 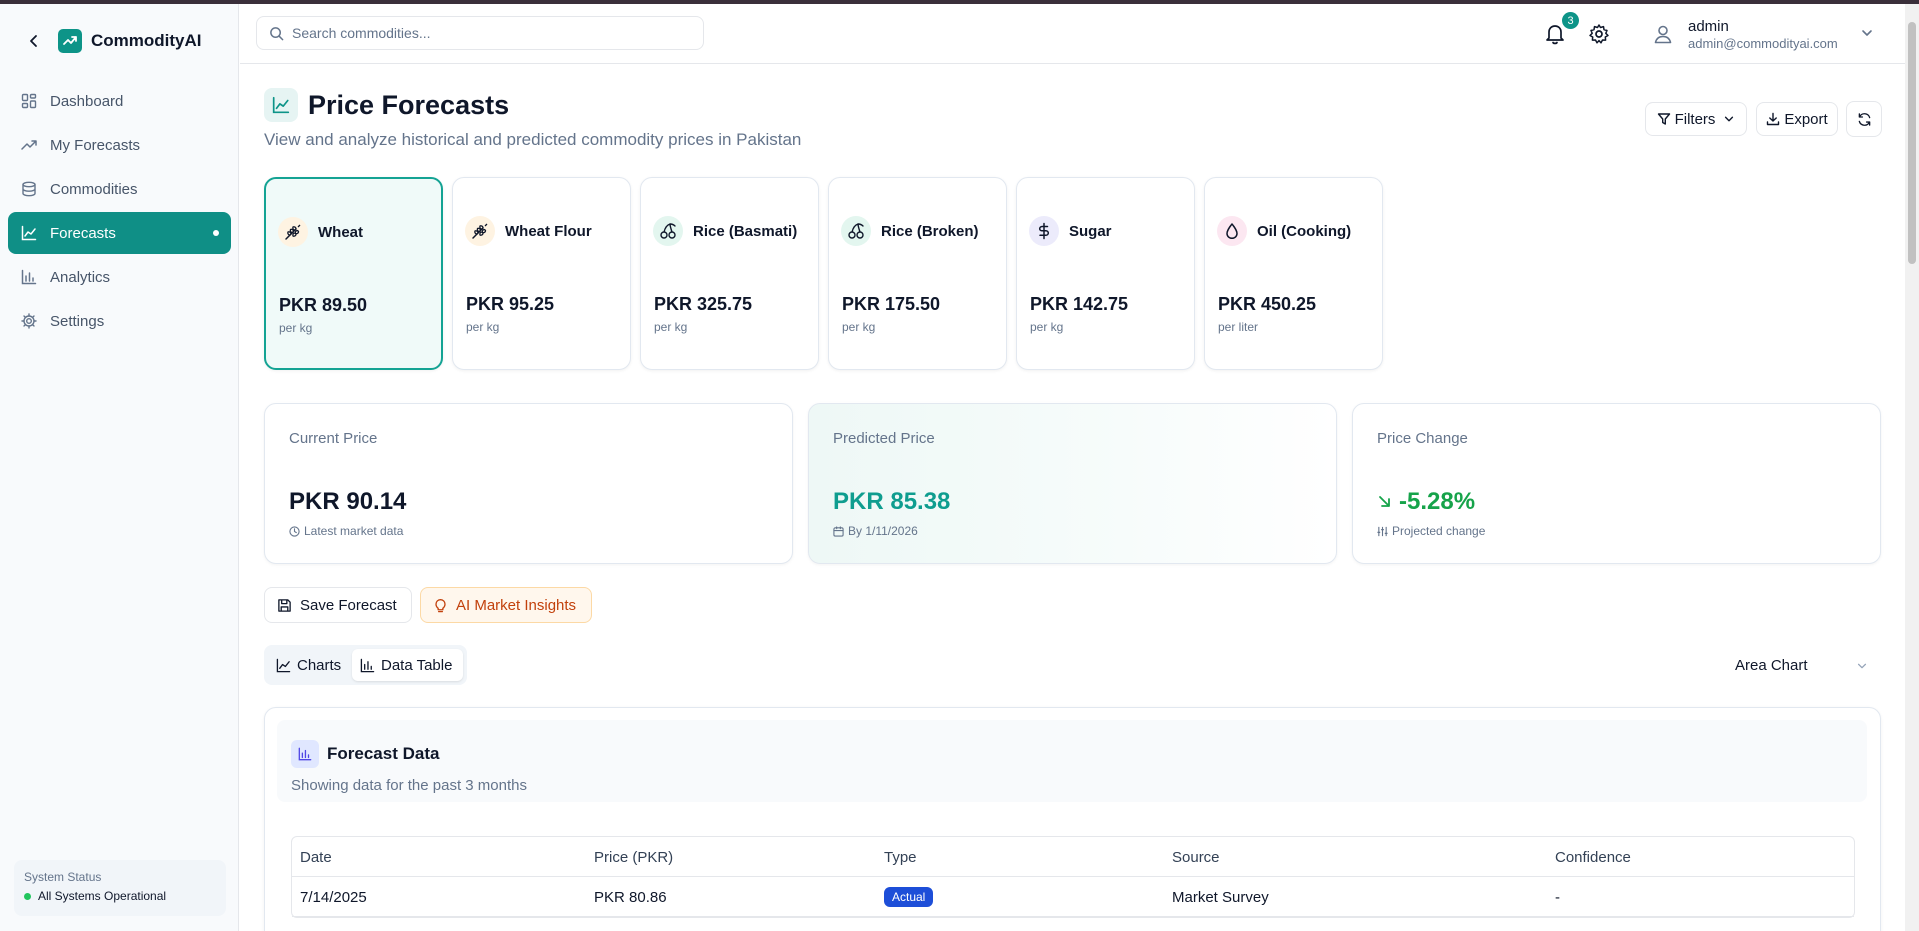 What do you see at coordinates (1555, 34) in the screenshot?
I see `bell-icon` at bounding box center [1555, 34].